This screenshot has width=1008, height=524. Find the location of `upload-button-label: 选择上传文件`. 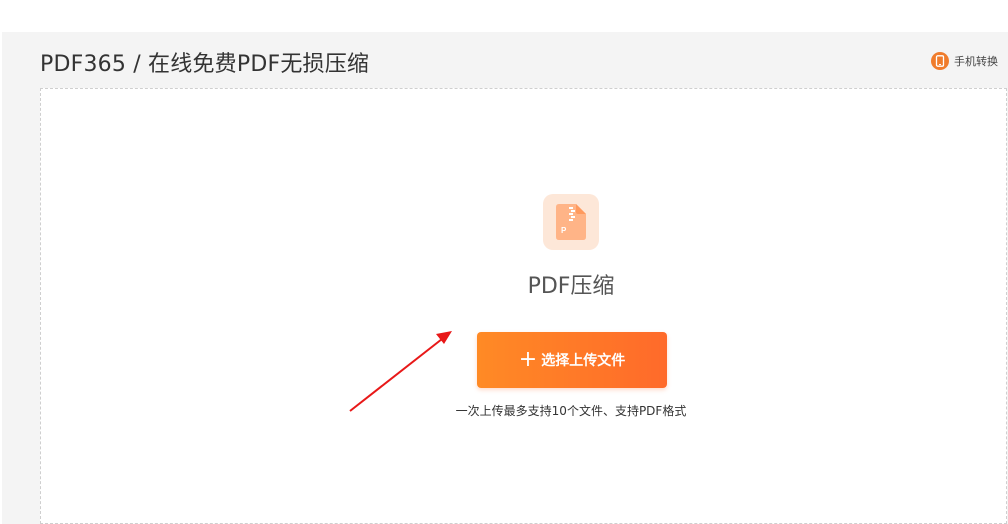

upload-button-label: 选择上传文件 is located at coordinates (583, 361).